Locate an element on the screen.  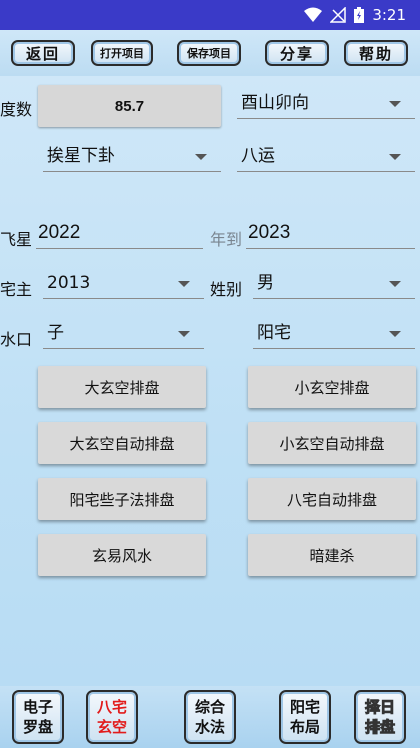
anjiansha-button: 暗建杀 is located at coordinates (332, 555).